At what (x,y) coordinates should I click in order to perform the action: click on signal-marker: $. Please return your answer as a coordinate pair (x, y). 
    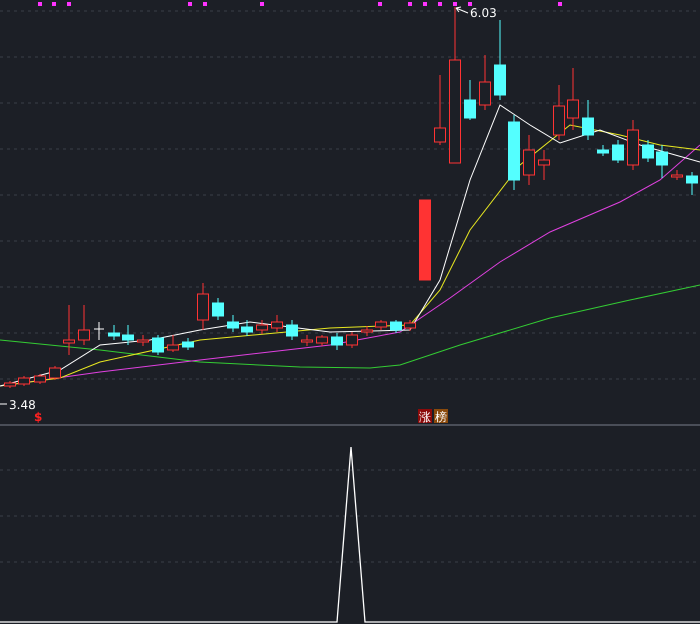
    Looking at the image, I should click on (38, 417).